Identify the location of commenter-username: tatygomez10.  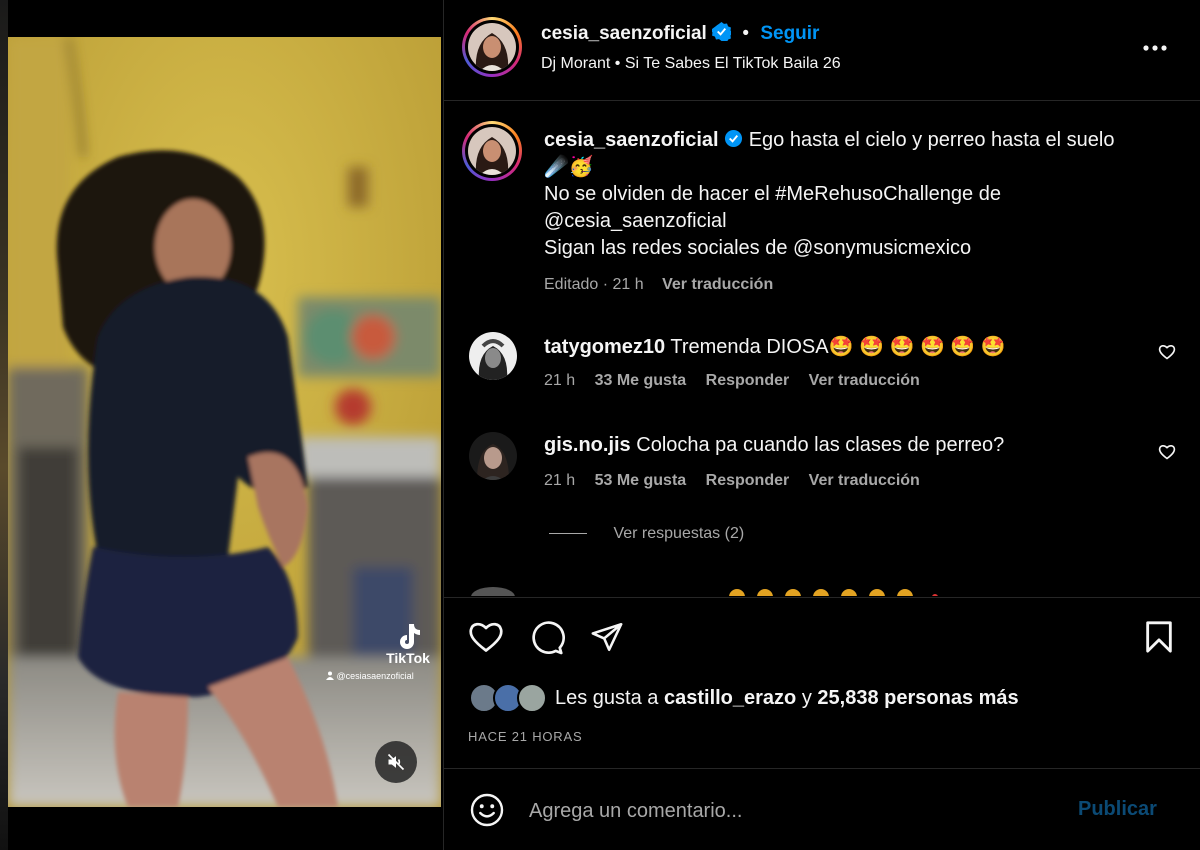
(604, 347).